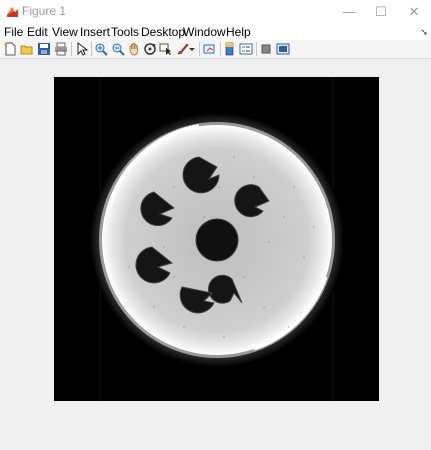 Image resolution: width=431 pixels, height=450 pixels. I want to click on maximize-button: ☐, so click(381, 11).